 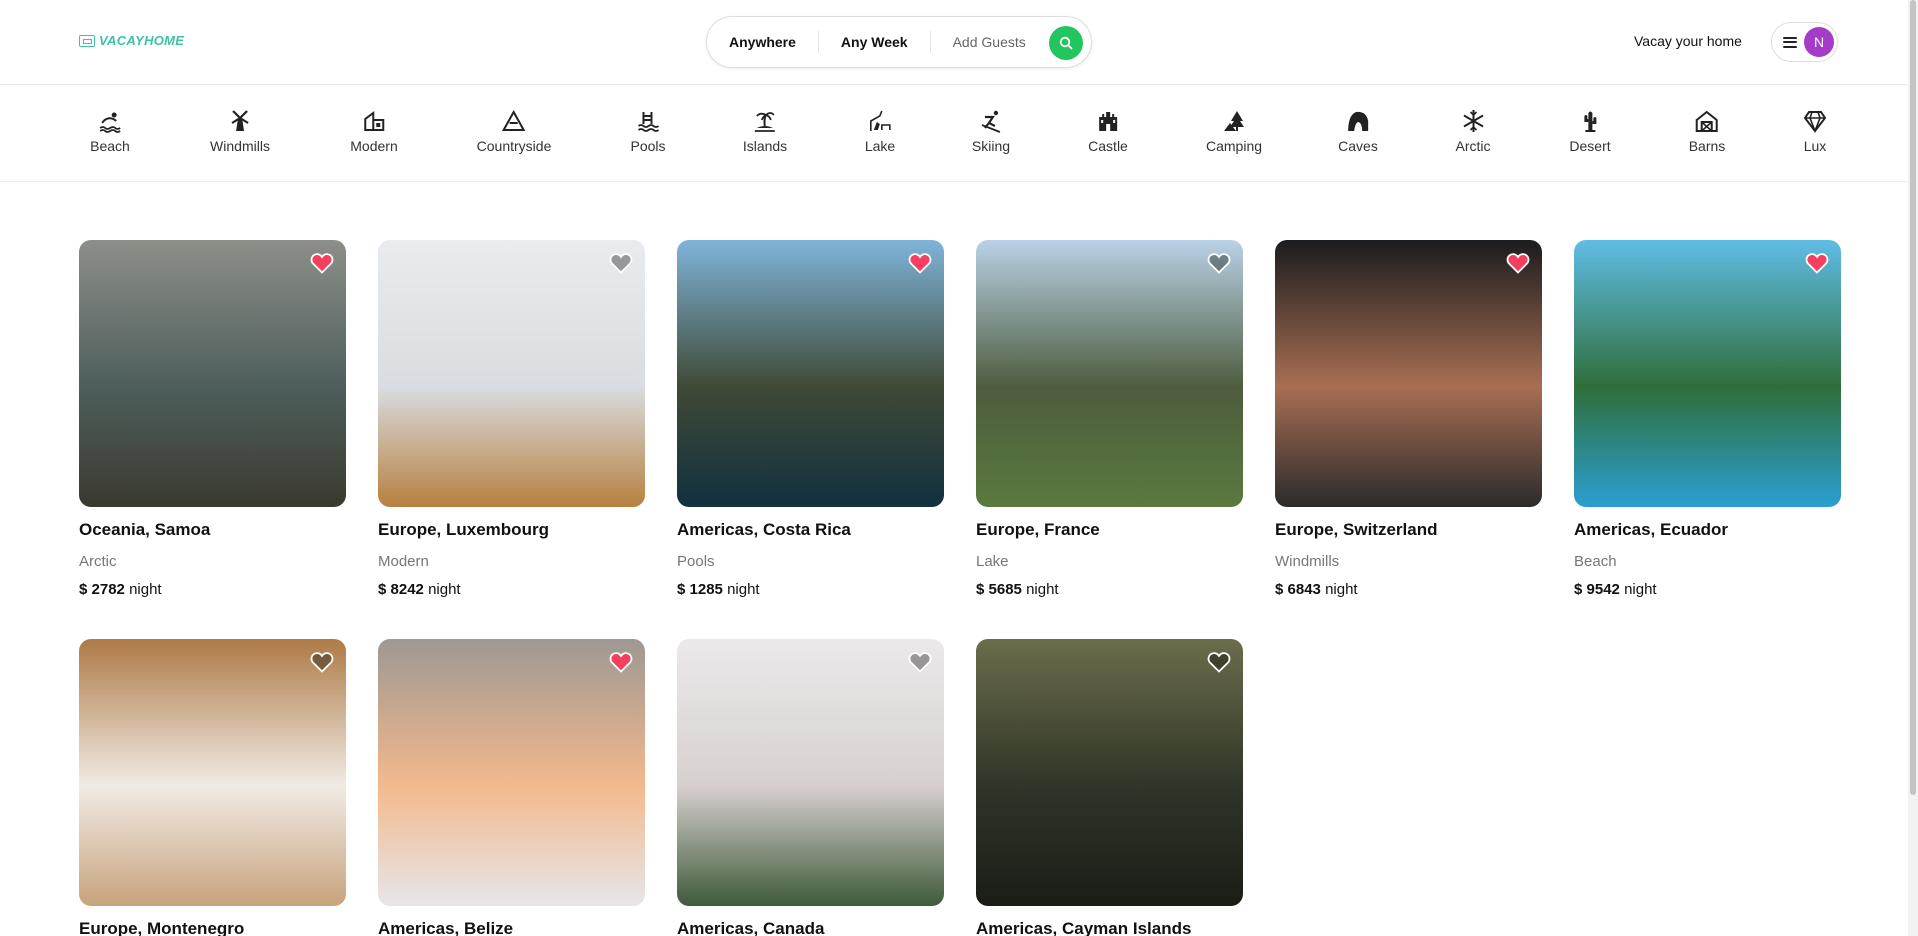 I want to click on price-amount: $ 6843, so click(x=1298, y=589).